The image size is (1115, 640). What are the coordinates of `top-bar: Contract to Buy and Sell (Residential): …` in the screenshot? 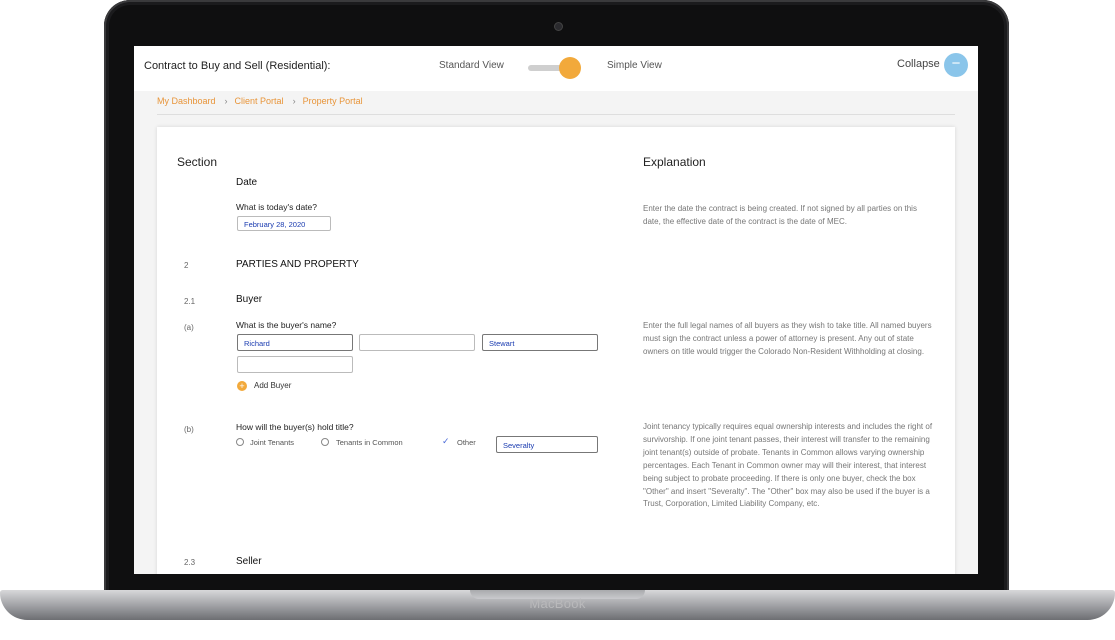 It's located at (556, 68).